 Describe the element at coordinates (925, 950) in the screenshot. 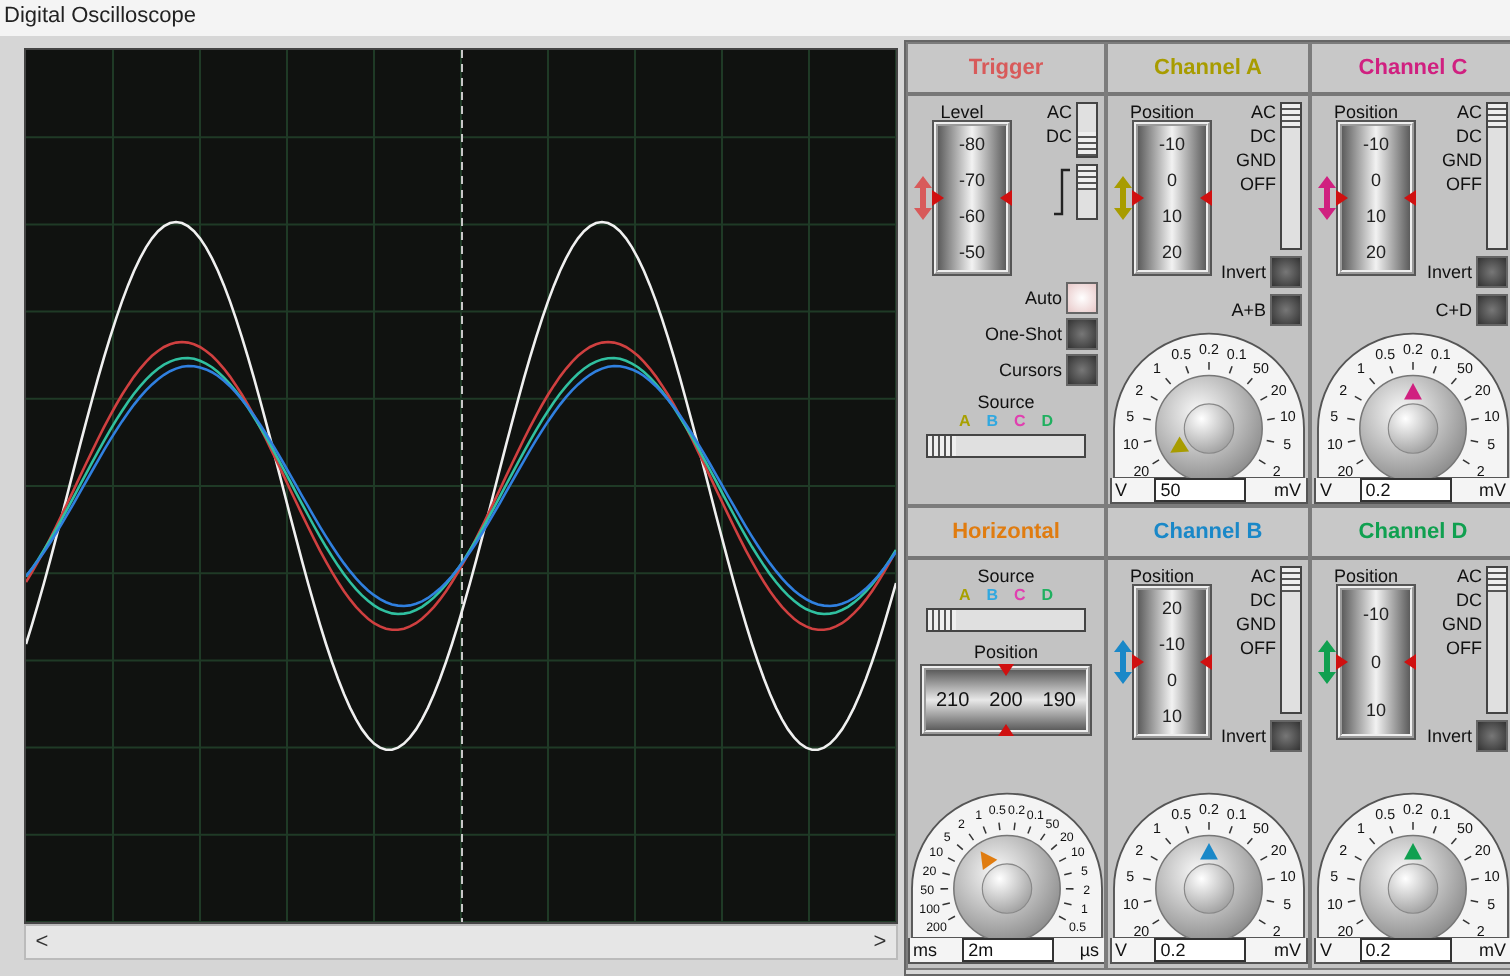

I see `unit-label: ms` at that location.